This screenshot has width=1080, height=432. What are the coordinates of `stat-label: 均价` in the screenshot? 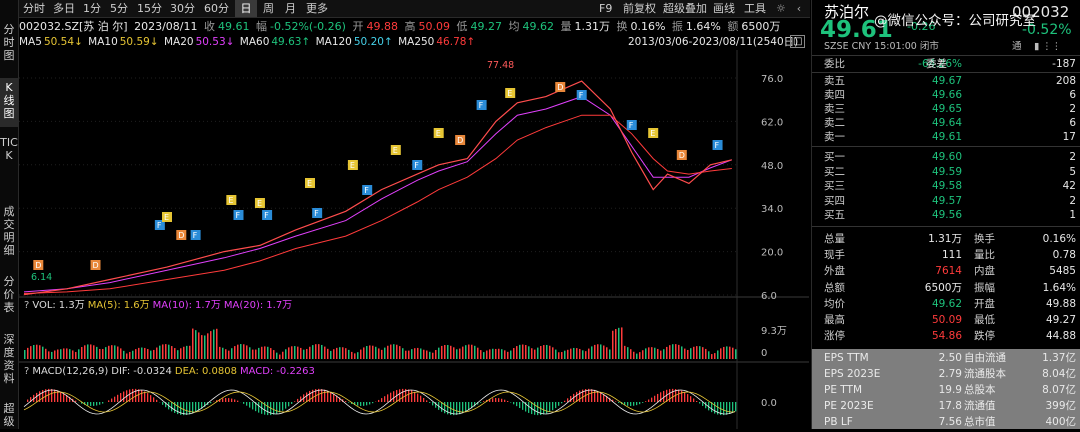 It's located at (834, 304).